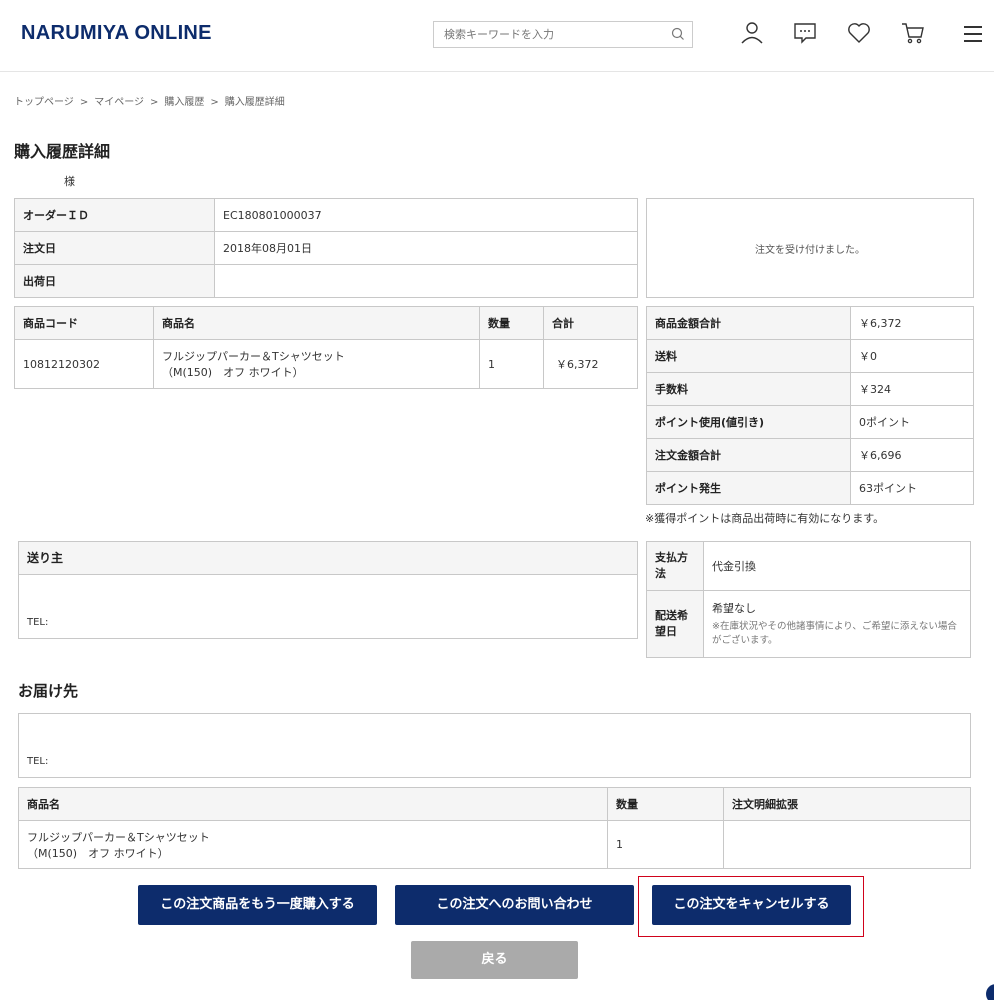 This screenshot has width=994, height=1000. I want to click on search-input, so click(546, 34).